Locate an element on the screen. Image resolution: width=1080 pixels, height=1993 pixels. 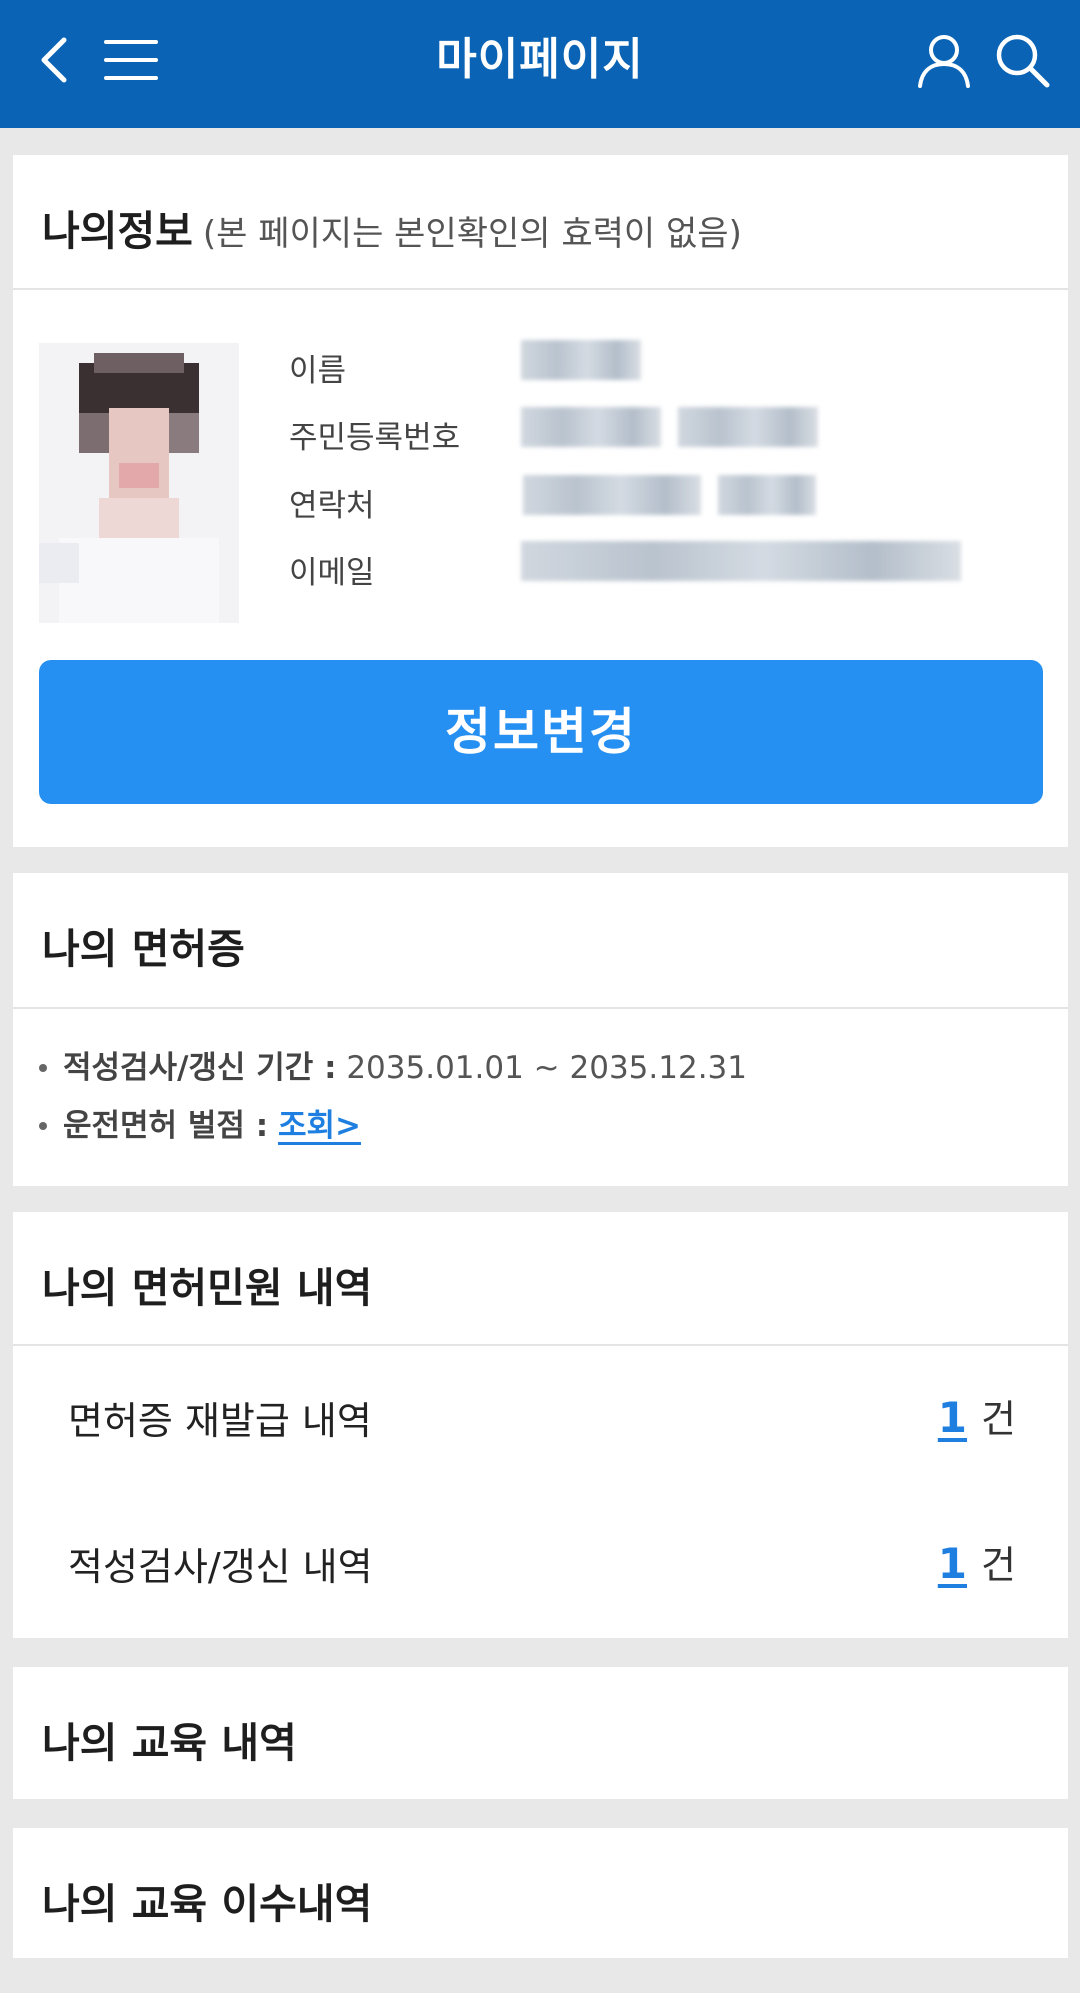
renewal-history-count: 1건 is located at coordinates (977, 1561).